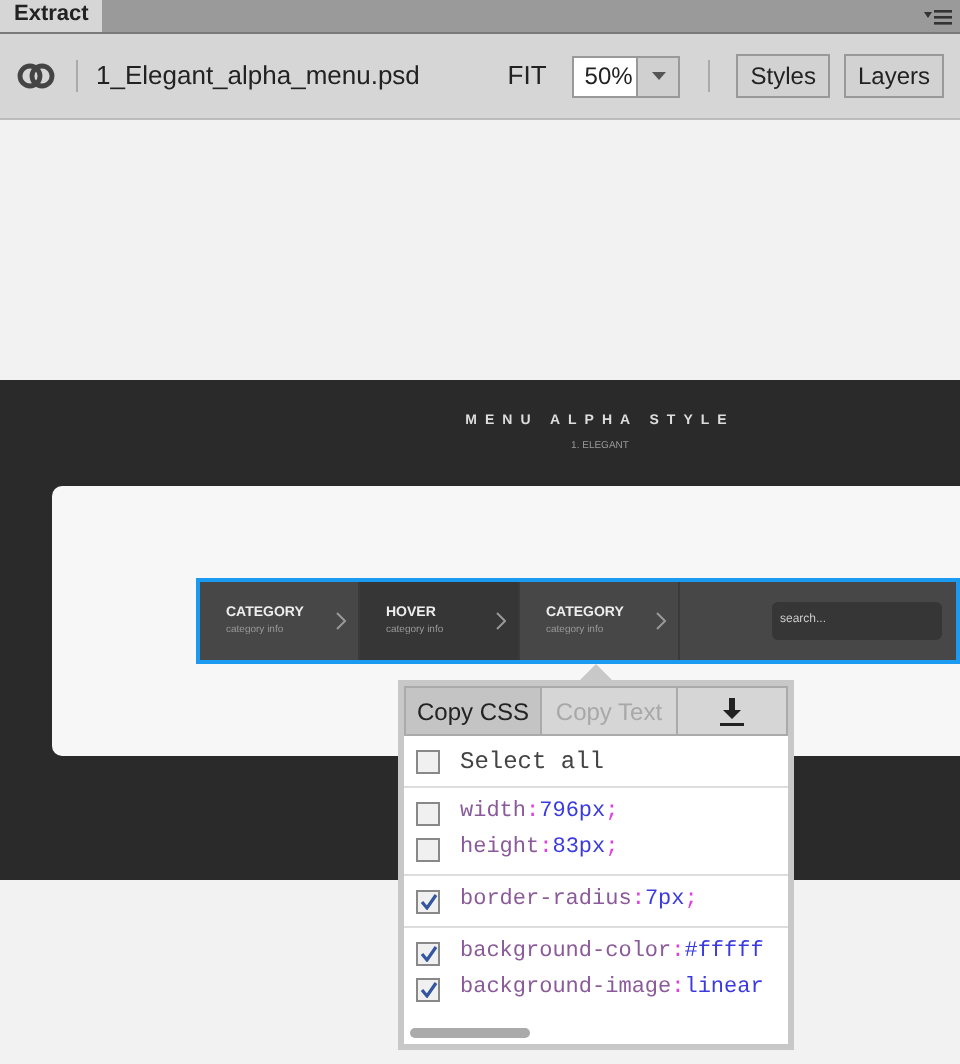  Describe the element at coordinates (612, 953) in the screenshot. I see `css-declaration: background-color:#fffff` at that location.